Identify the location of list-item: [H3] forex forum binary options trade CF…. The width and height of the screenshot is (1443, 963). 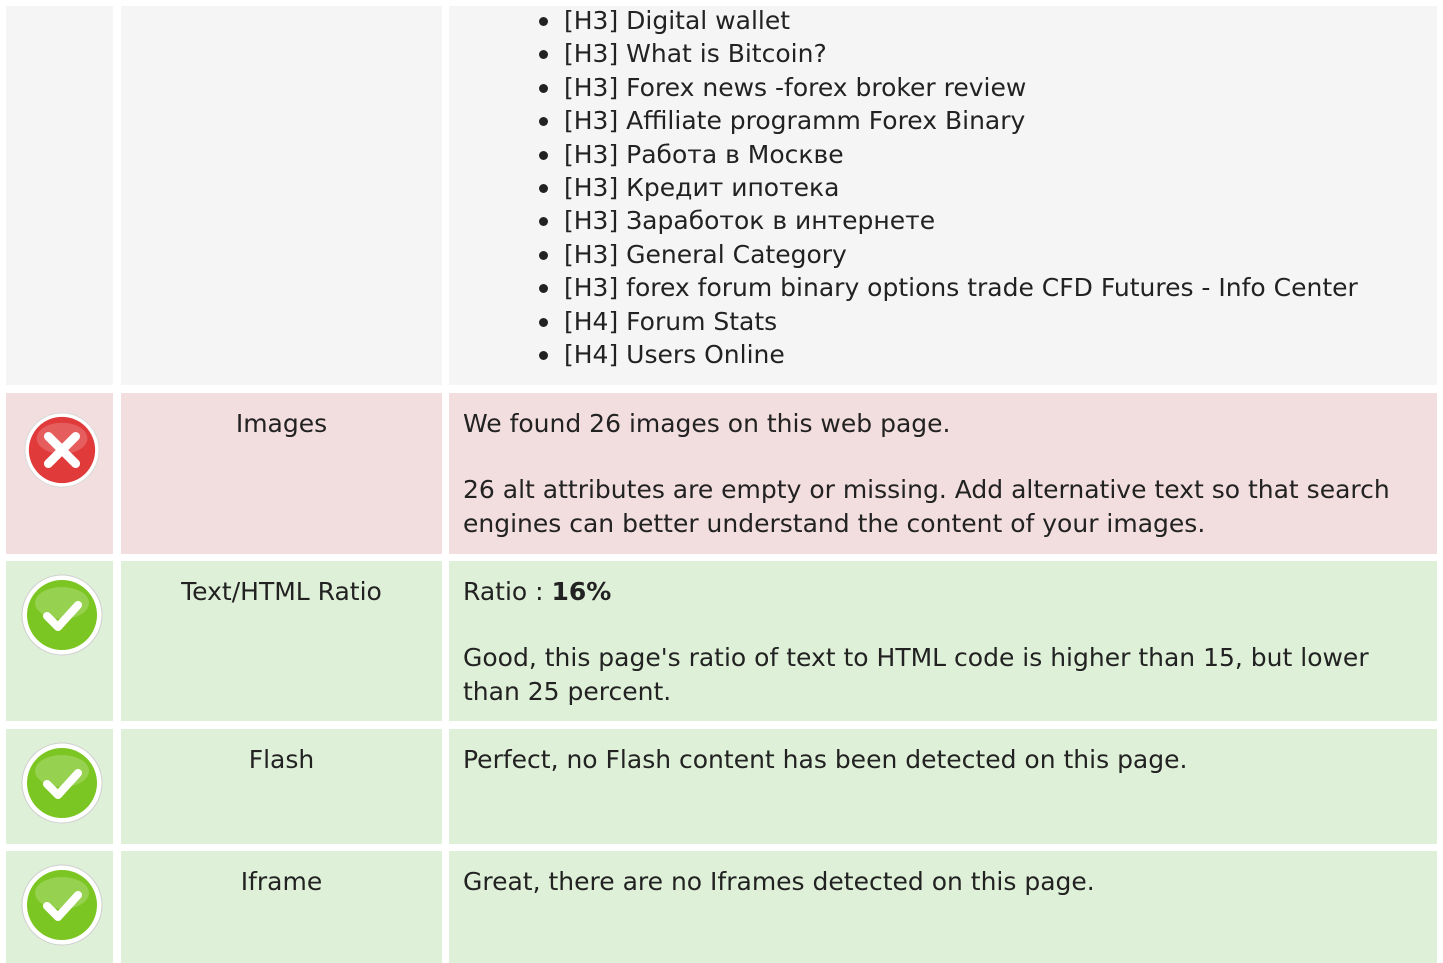
(947, 287).